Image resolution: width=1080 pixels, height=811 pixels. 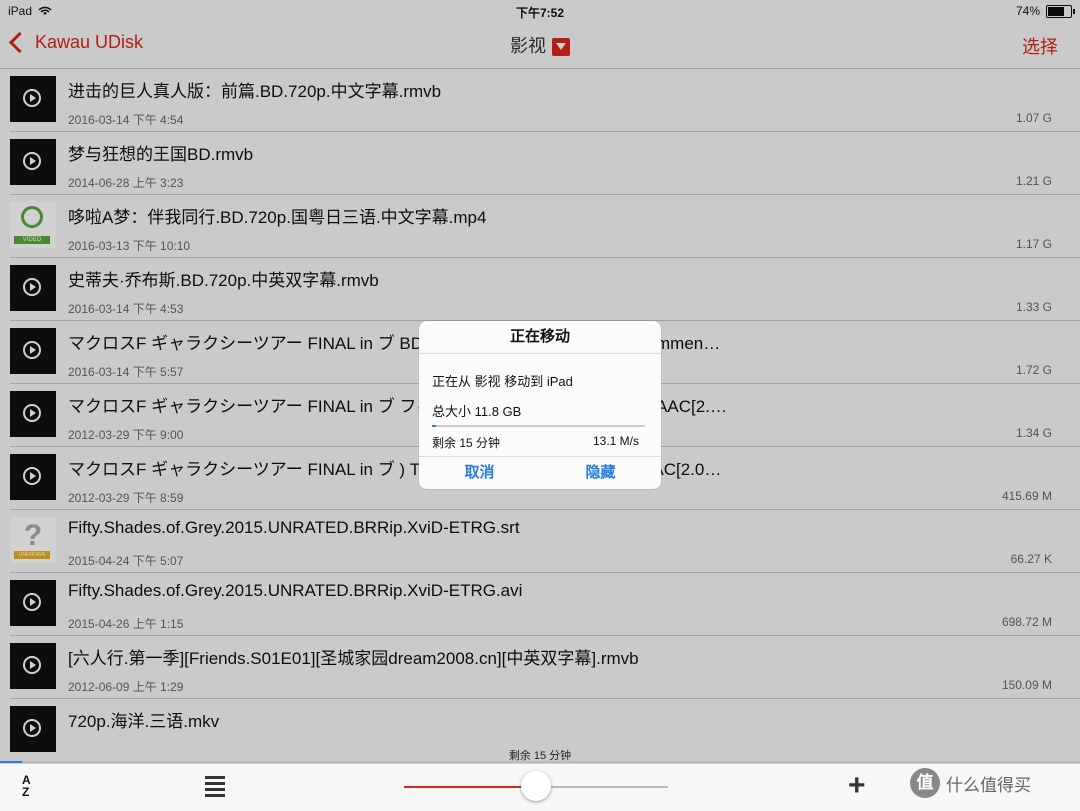 I want to click on status-time: 下午7:52, so click(x=540, y=13).